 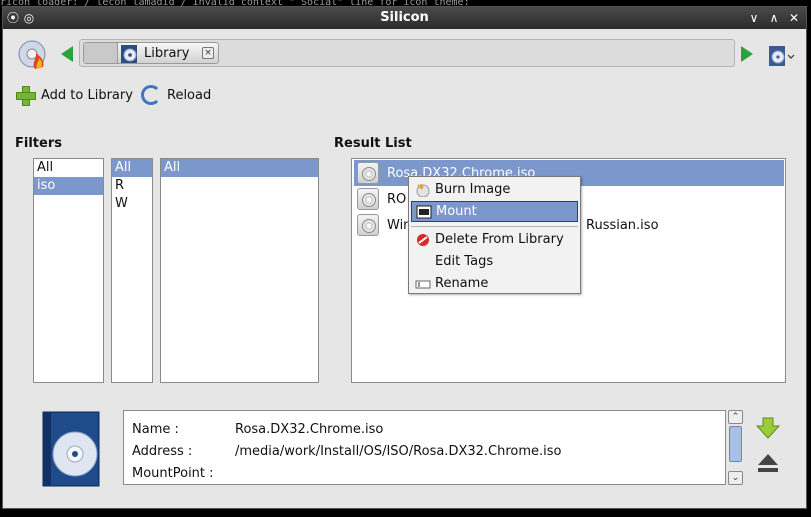 I want to click on filters-title: Filters, so click(x=38, y=143).